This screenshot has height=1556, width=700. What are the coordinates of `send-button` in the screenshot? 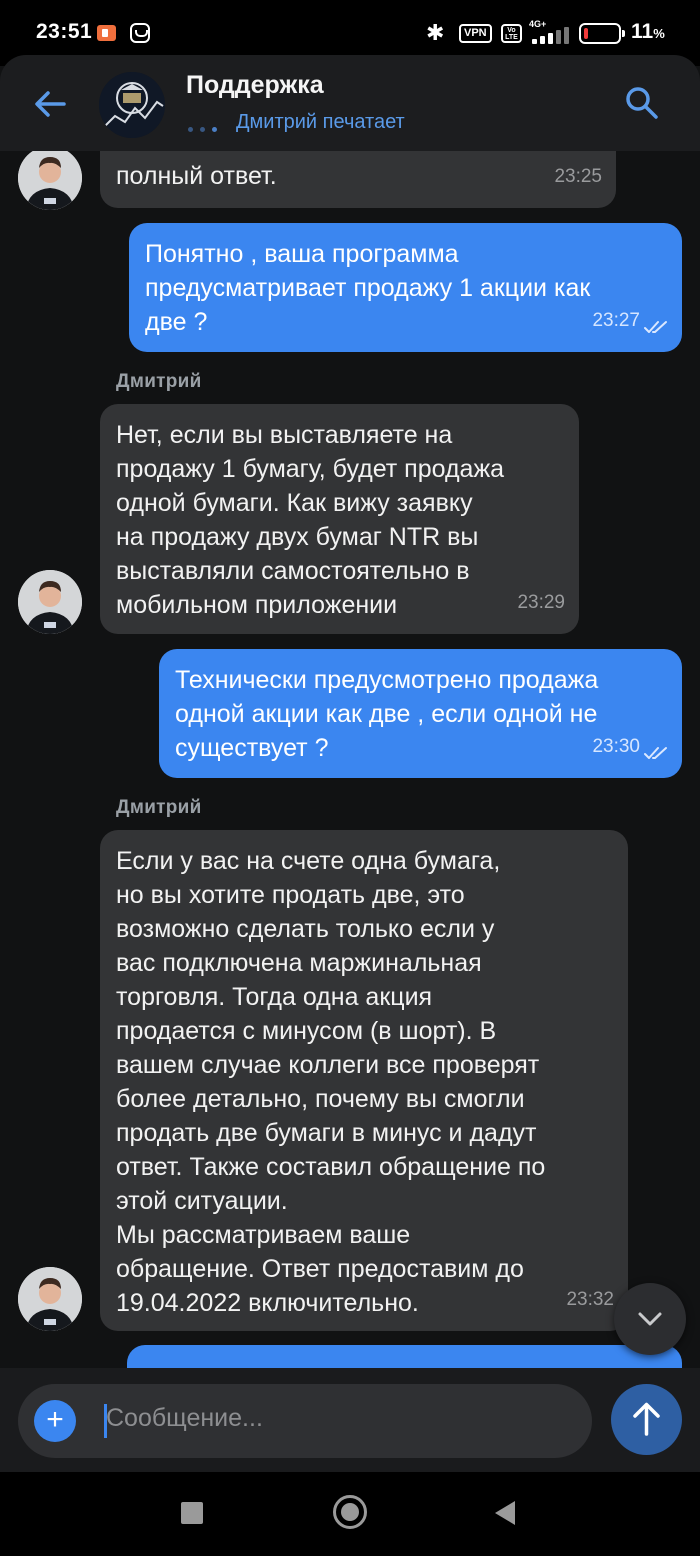 It's located at (646, 1419).